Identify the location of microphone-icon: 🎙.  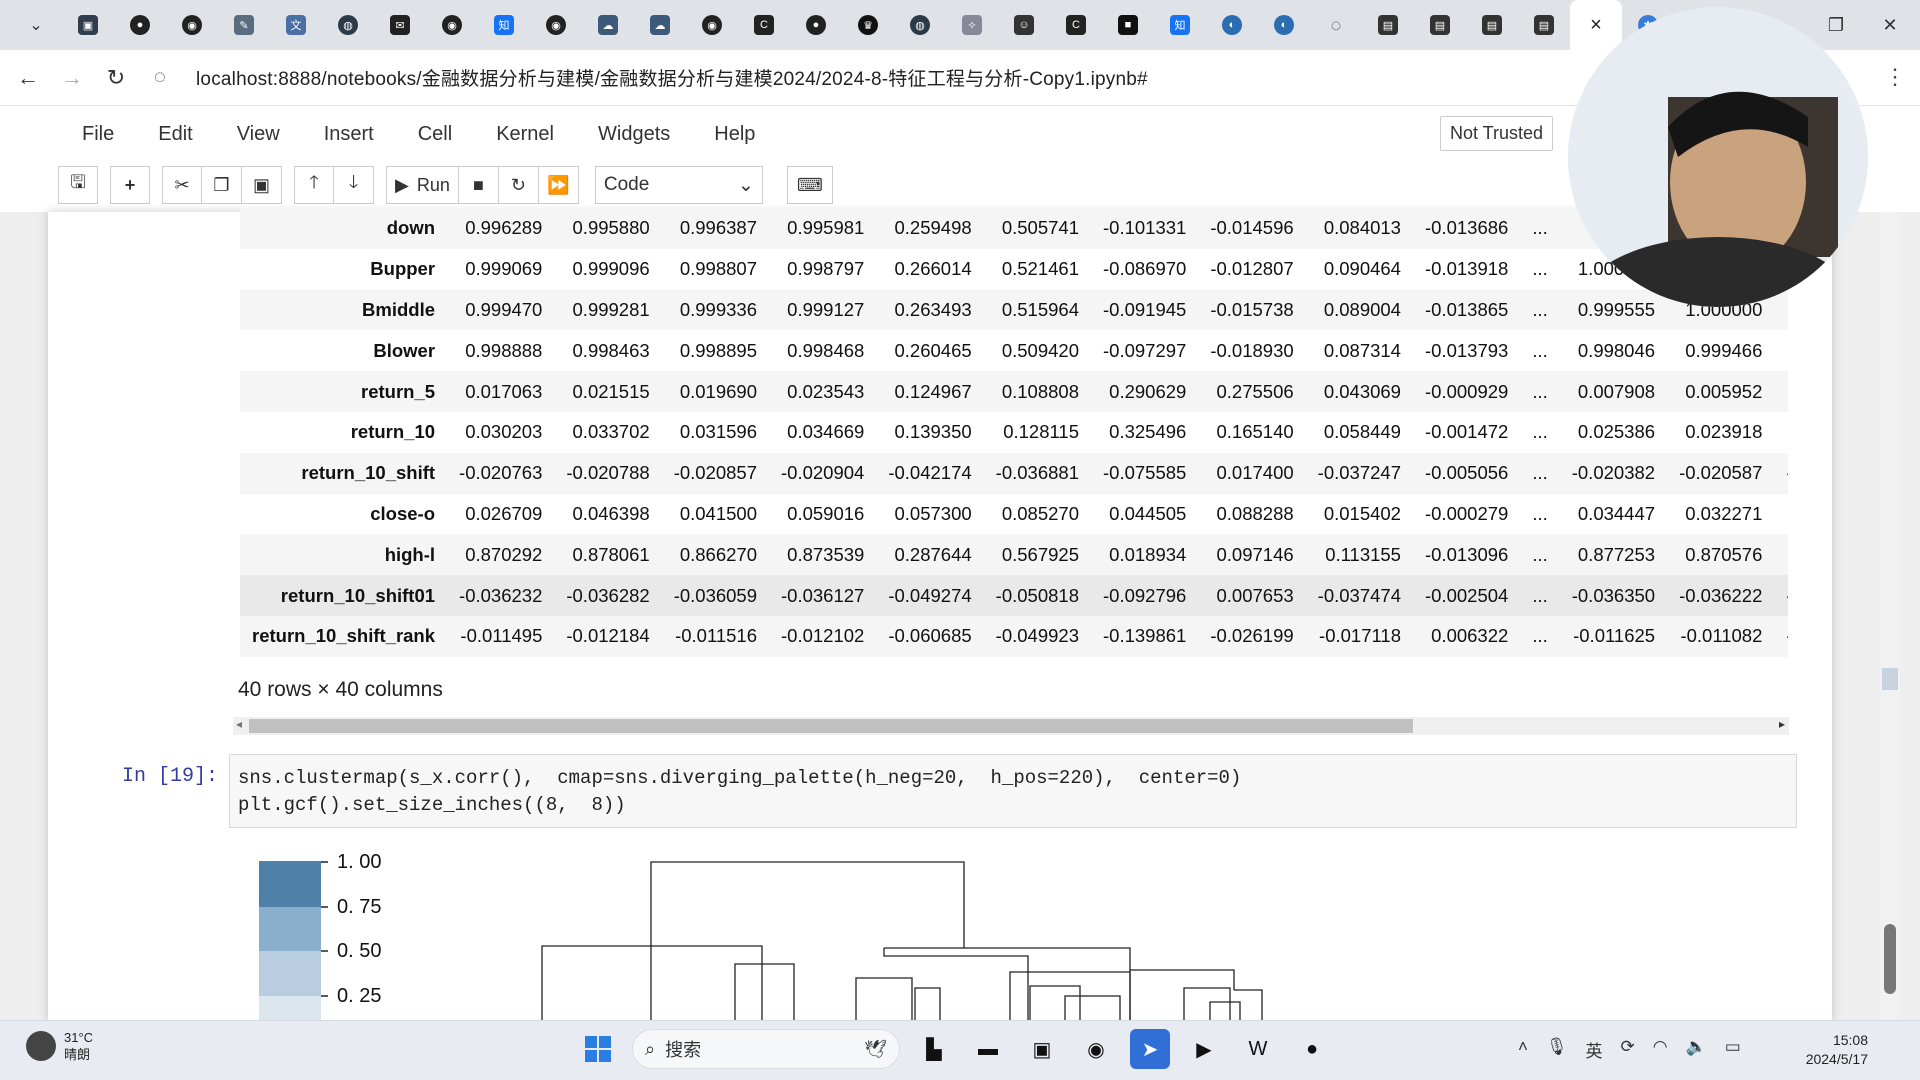
(1557, 1049).